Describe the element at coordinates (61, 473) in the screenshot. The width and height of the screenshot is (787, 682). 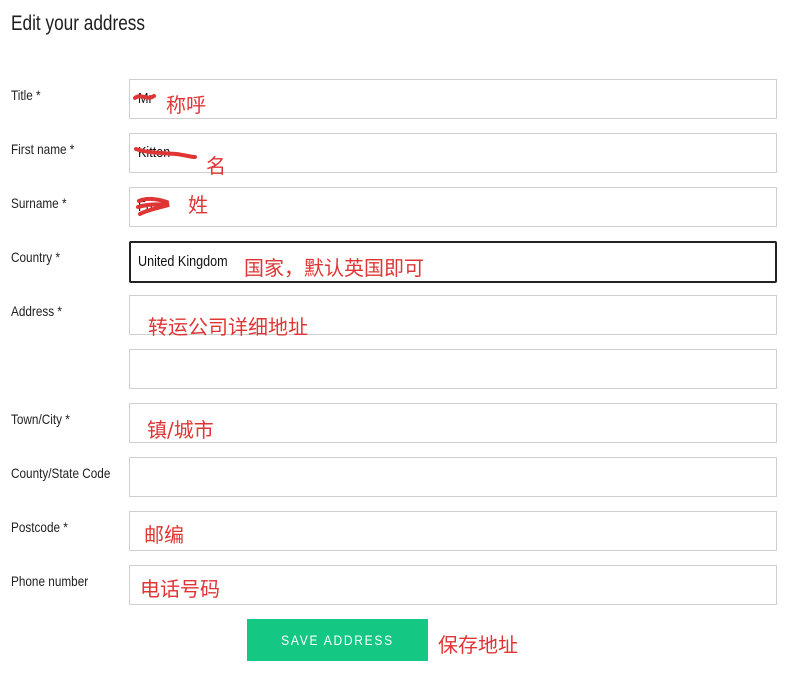
I see `county-state-label: County/State Code` at that location.